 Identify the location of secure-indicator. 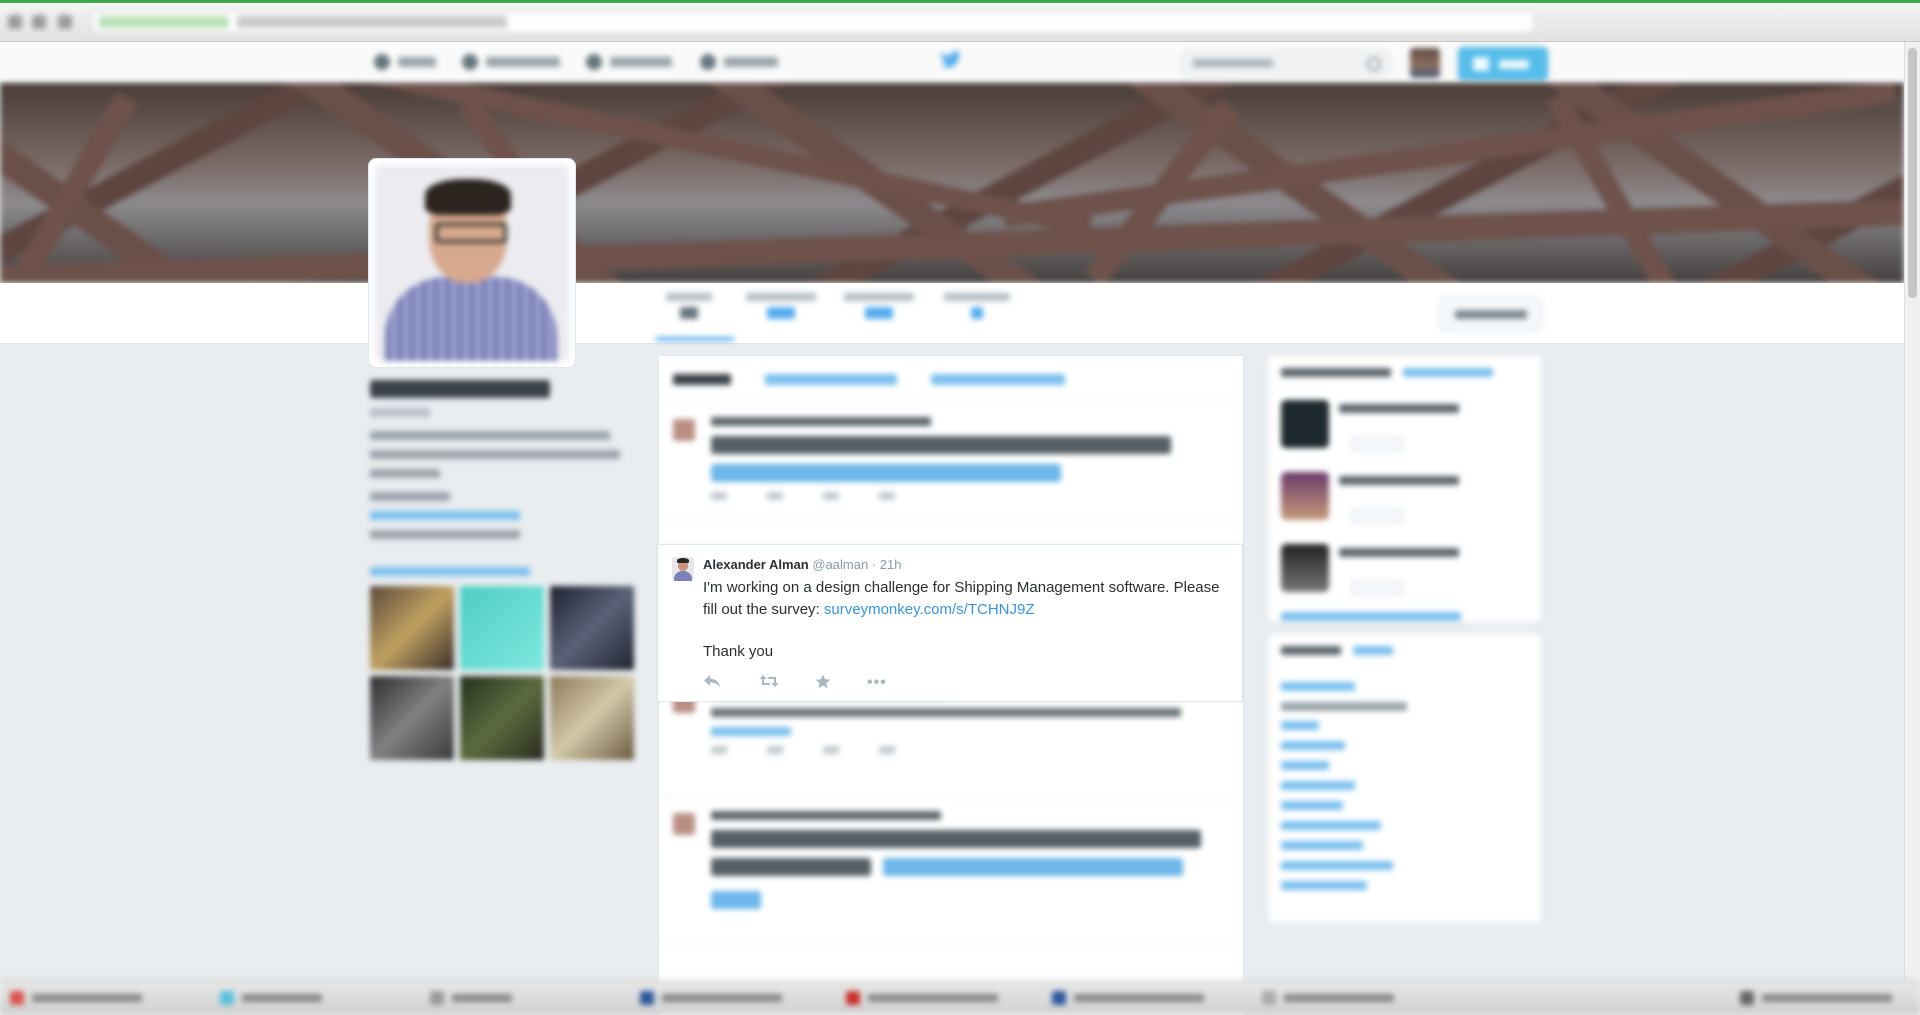
(164, 22).